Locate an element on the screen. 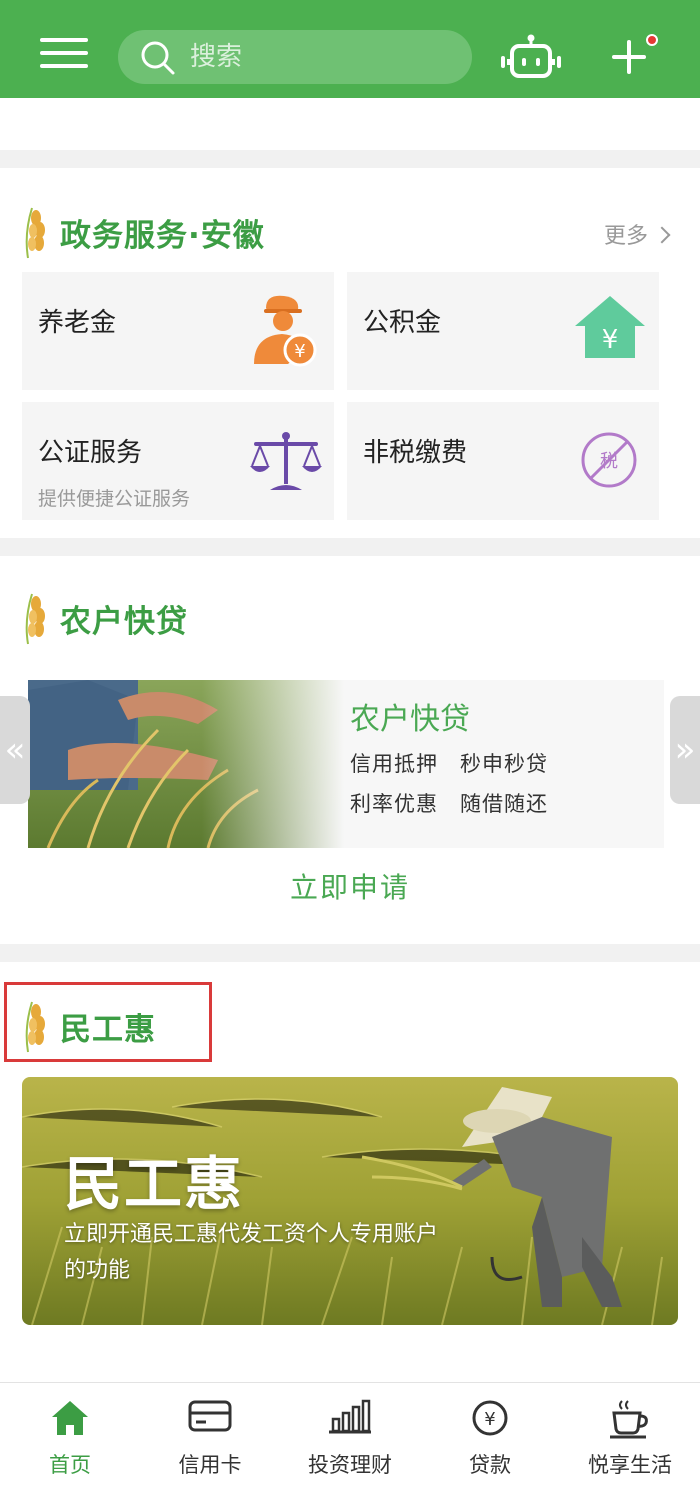 The width and height of the screenshot is (700, 1486). pension-person-icon: ¥ is located at coordinates (285, 331).